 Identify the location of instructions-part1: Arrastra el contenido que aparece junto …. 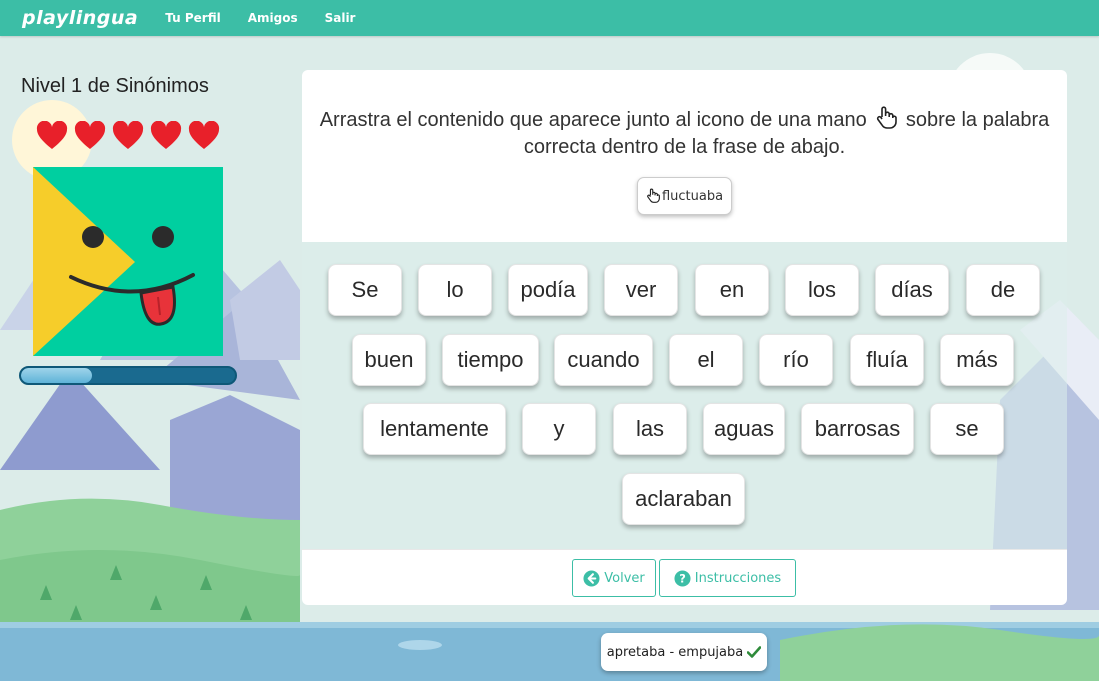
(593, 120).